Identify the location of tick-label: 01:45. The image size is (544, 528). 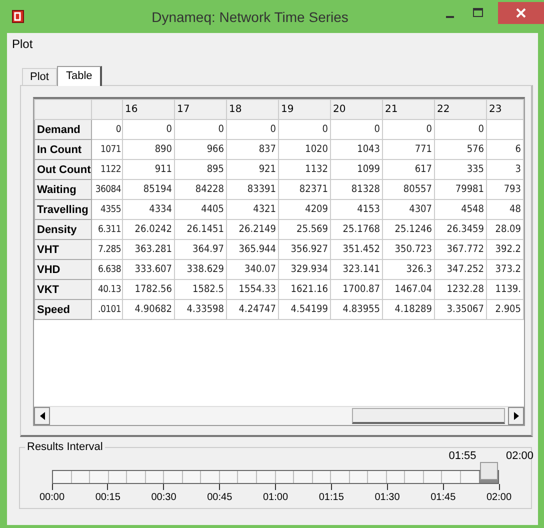
(443, 497).